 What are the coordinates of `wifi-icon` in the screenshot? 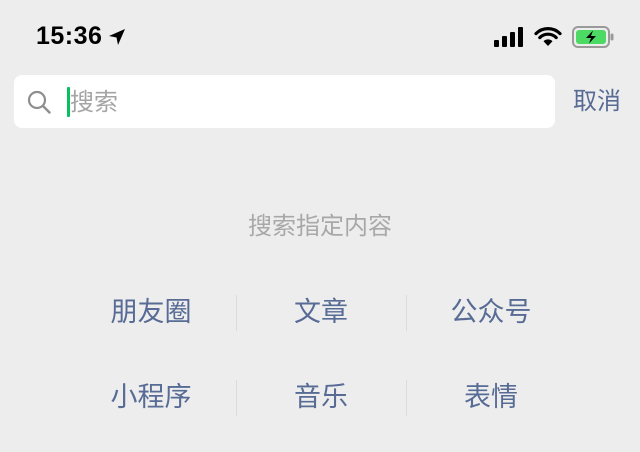 It's located at (548, 36).